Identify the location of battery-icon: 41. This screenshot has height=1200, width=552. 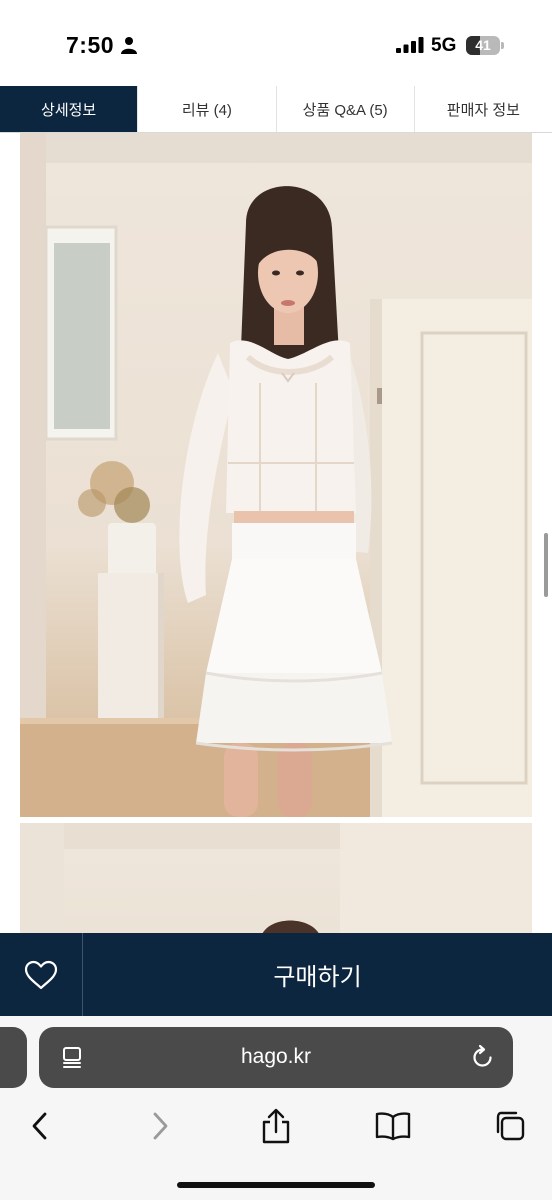
(485, 45).